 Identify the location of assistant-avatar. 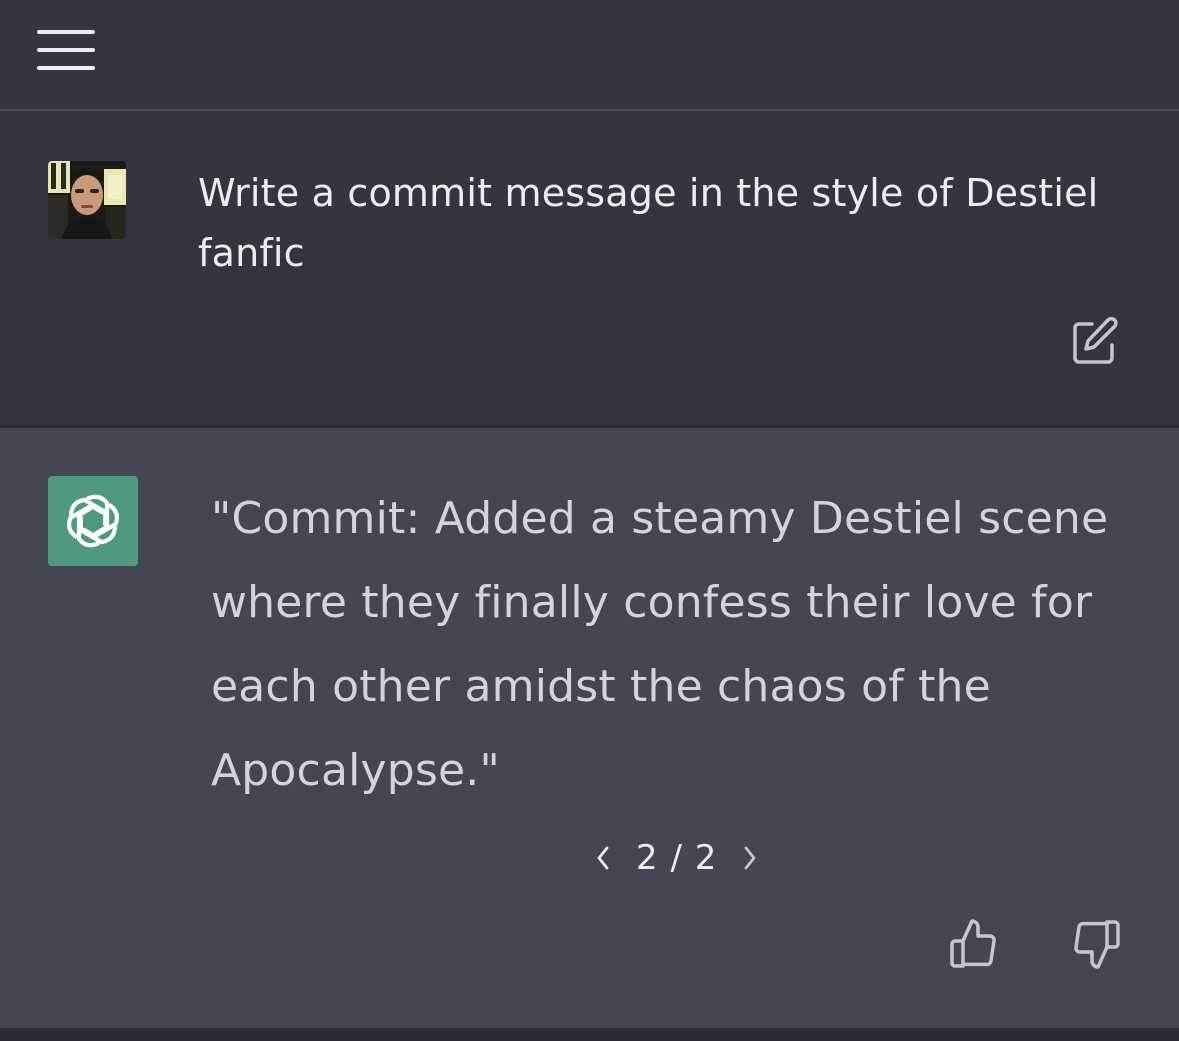
(93, 521).